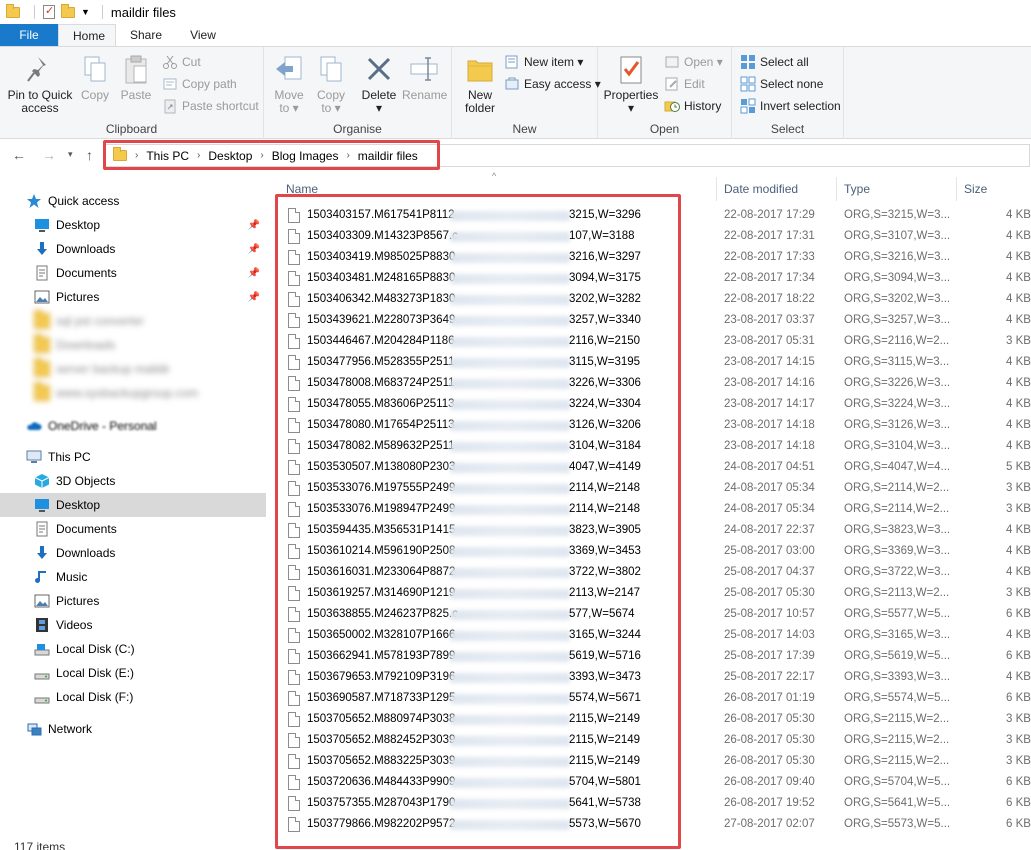  What do you see at coordinates (543, 62) in the screenshot?
I see `new-item-button: New item ▾` at bounding box center [543, 62].